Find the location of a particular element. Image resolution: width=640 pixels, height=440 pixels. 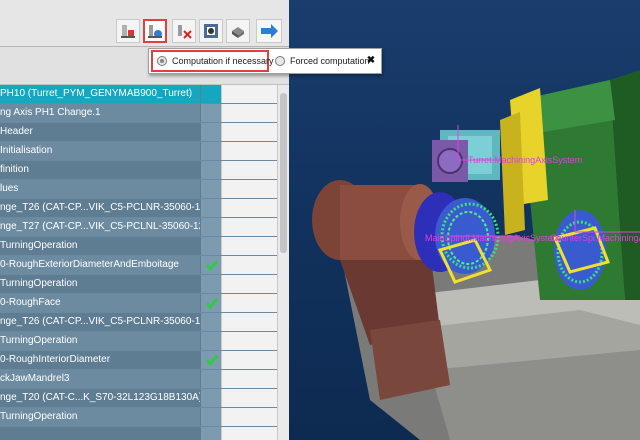

tree-row: nge_T20 (CAT-C...K_S70-32L123G18B130A)) is located at coordinates (138, 398).